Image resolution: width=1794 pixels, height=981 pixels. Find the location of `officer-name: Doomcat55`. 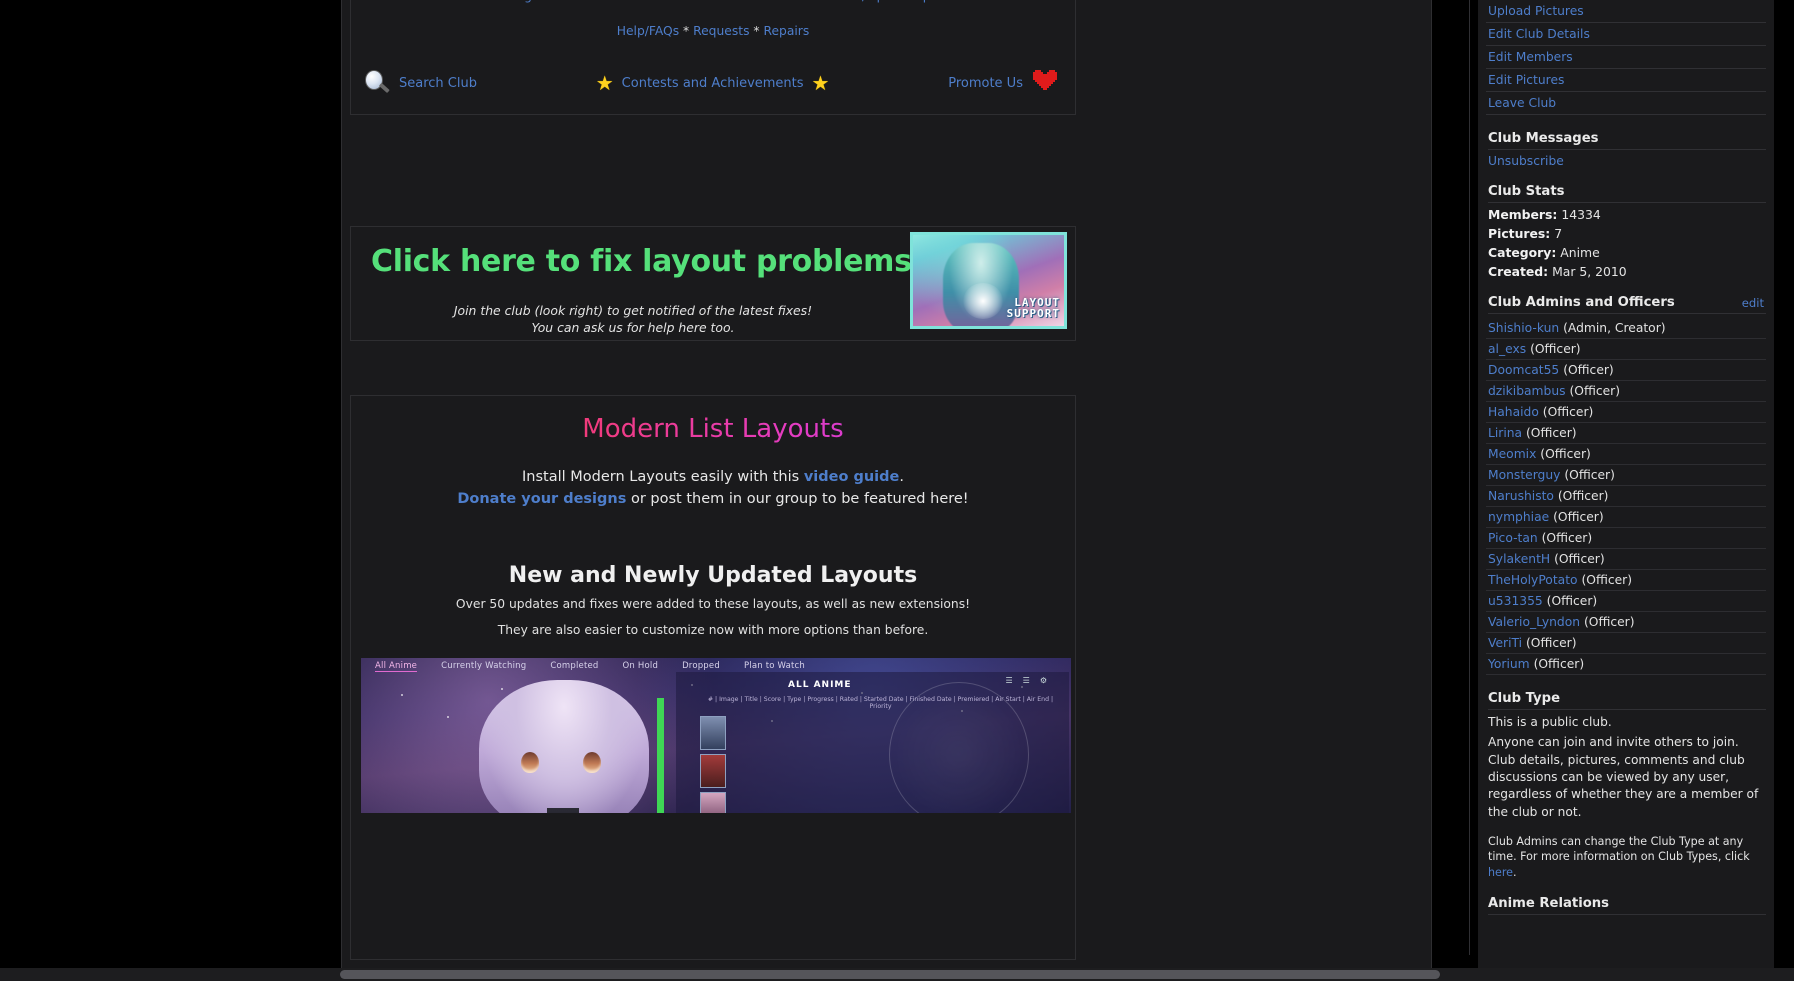

officer-name: Doomcat55 is located at coordinates (1523, 370).